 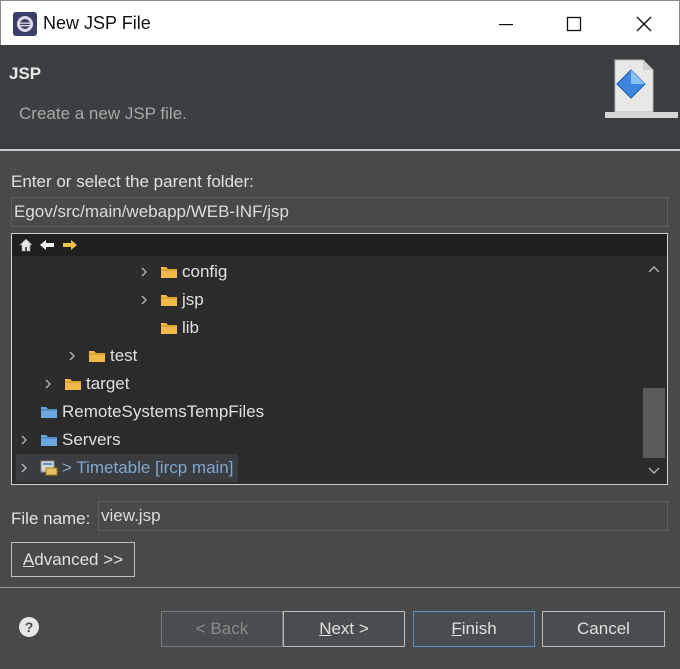 What do you see at coordinates (124, 355) in the screenshot?
I see `tree-item-label: test` at bounding box center [124, 355].